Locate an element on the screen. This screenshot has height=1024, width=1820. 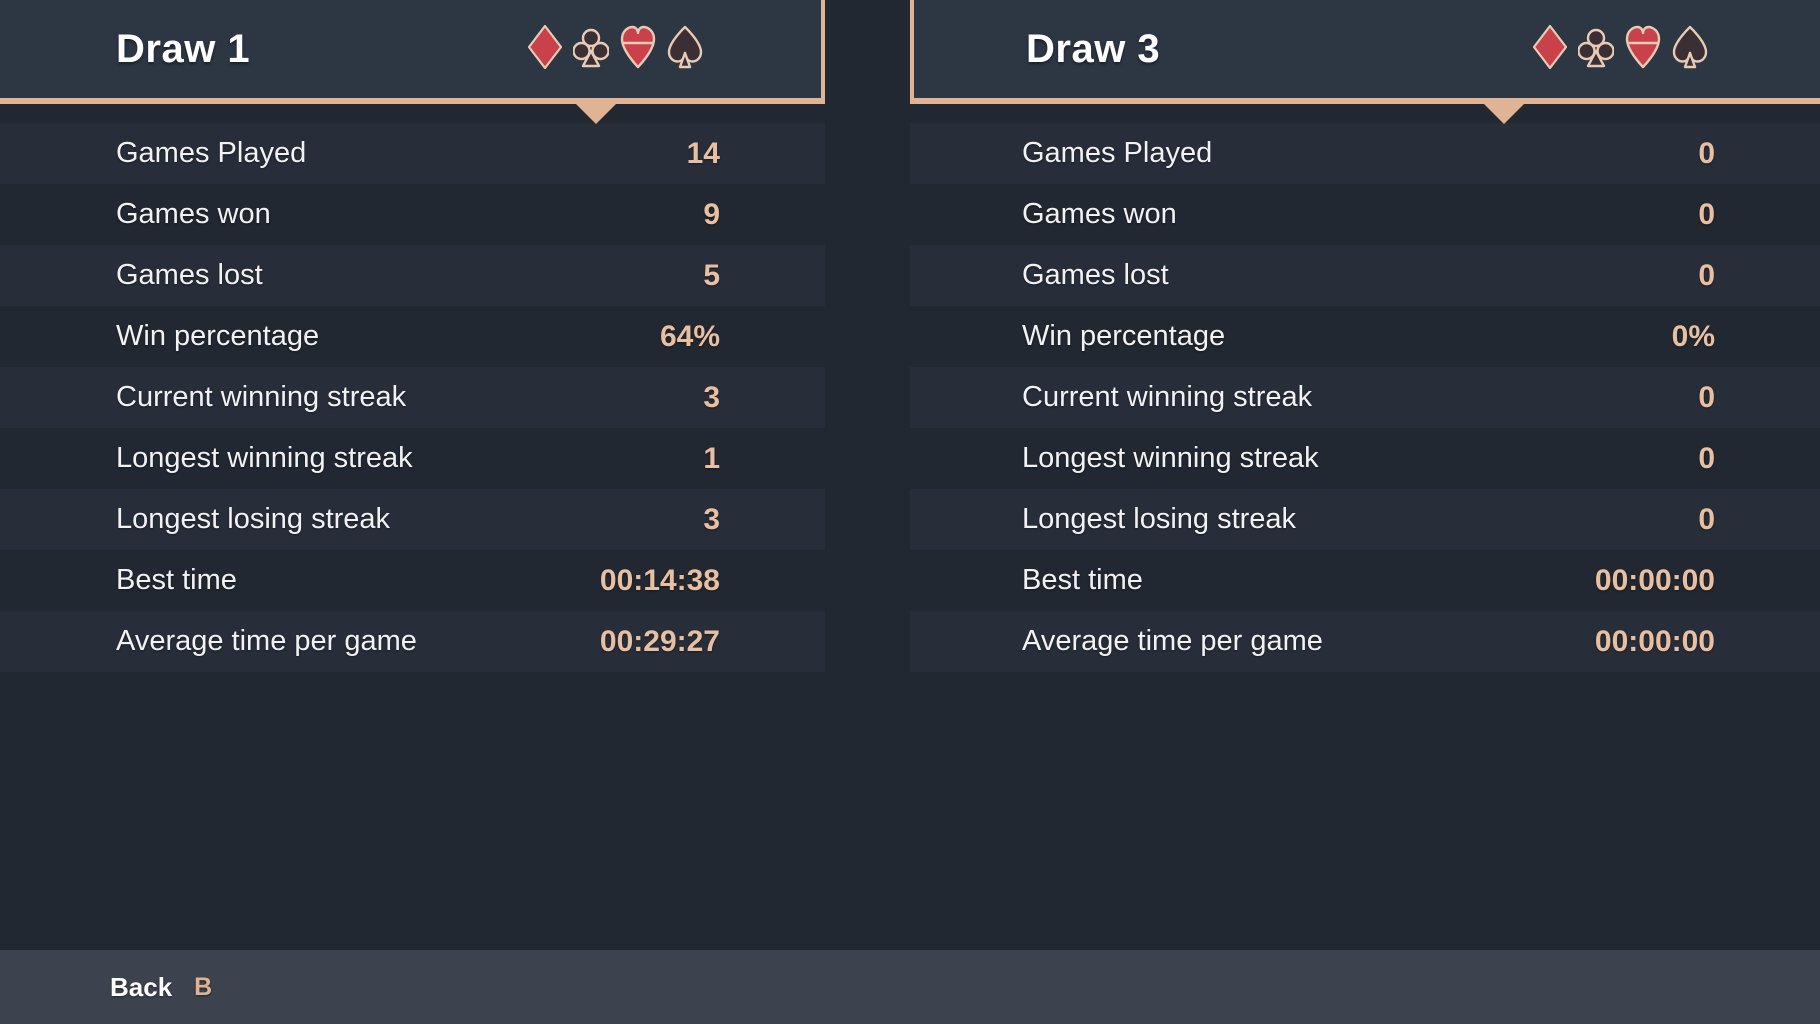
table-row: Games Played 14 is located at coordinates (412, 153).